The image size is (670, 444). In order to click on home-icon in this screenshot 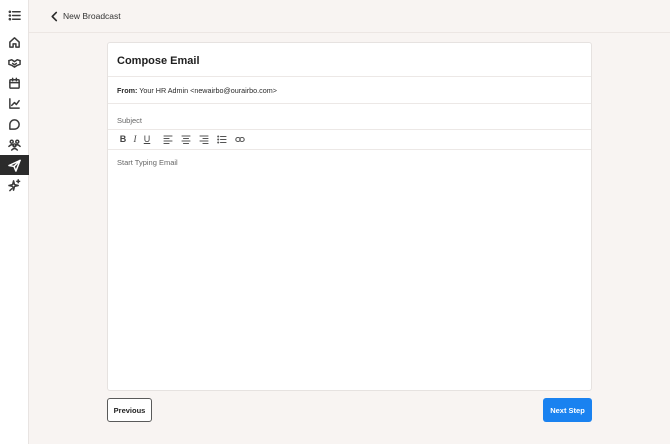, I will do `click(14, 42)`.